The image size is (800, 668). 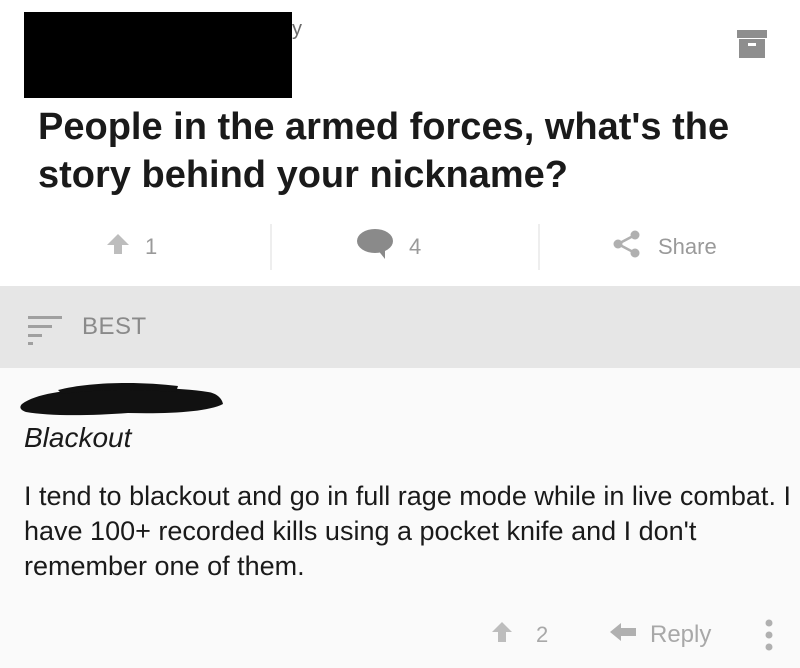 I want to click on comment-footer: 2 Reply, so click(x=400, y=635).